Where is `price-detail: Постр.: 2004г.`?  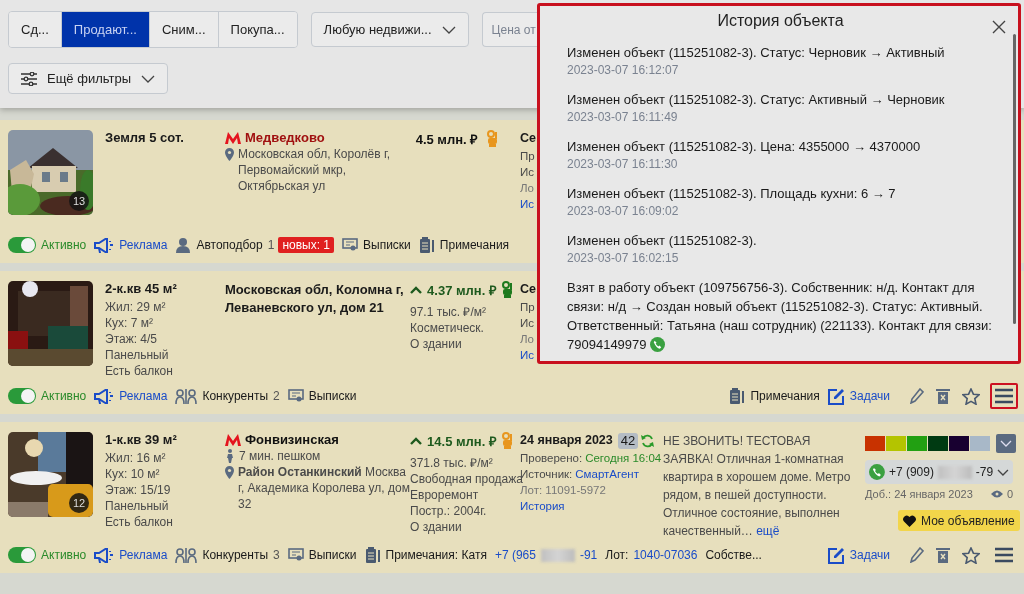
price-detail: Постр.: 2004г. is located at coordinates (448, 511).